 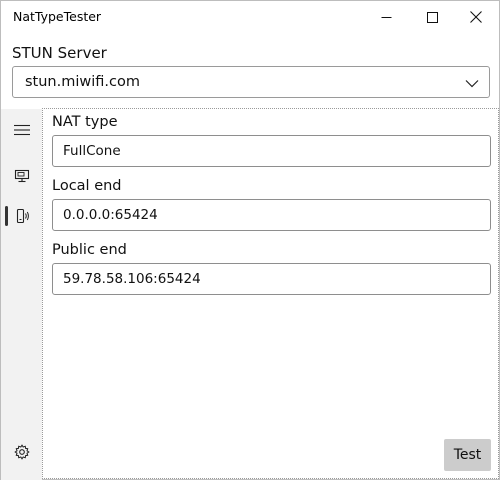 I want to click on nav-menu-button, so click(x=21, y=130).